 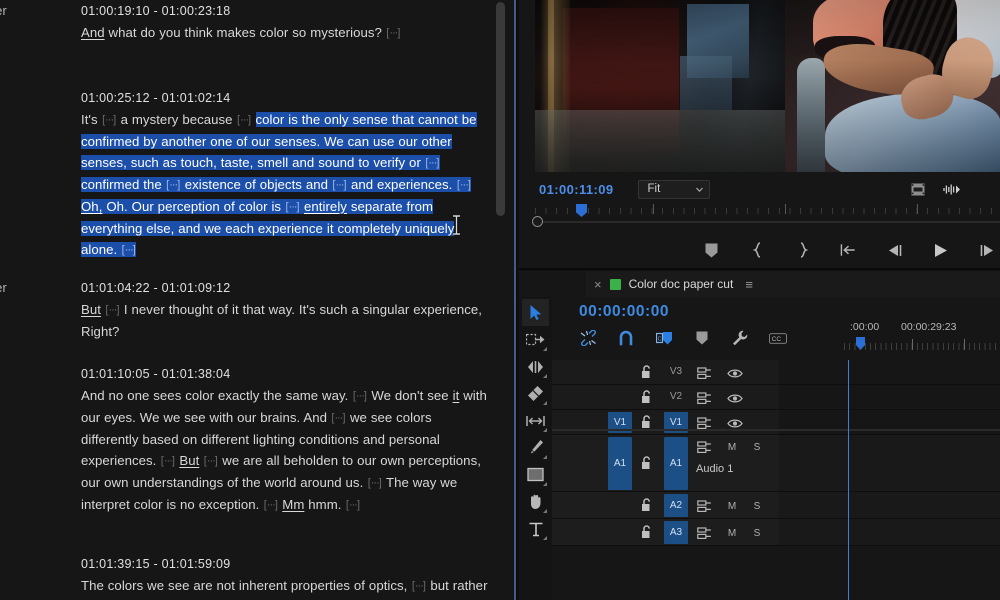 I want to click on target-patch-a3: A3, so click(x=676, y=532).